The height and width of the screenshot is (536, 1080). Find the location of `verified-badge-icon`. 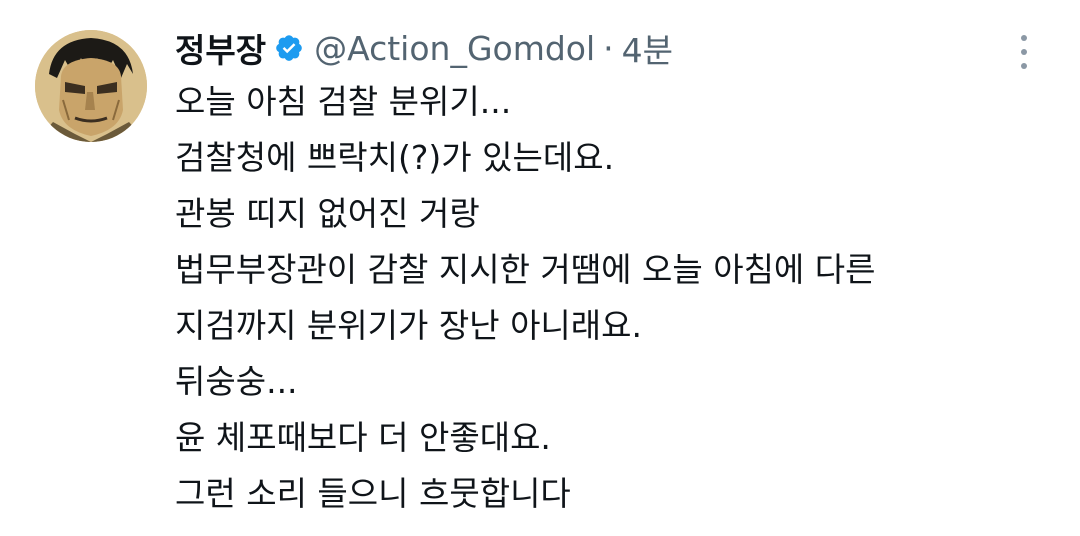

verified-badge-icon is located at coordinates (289, 48).